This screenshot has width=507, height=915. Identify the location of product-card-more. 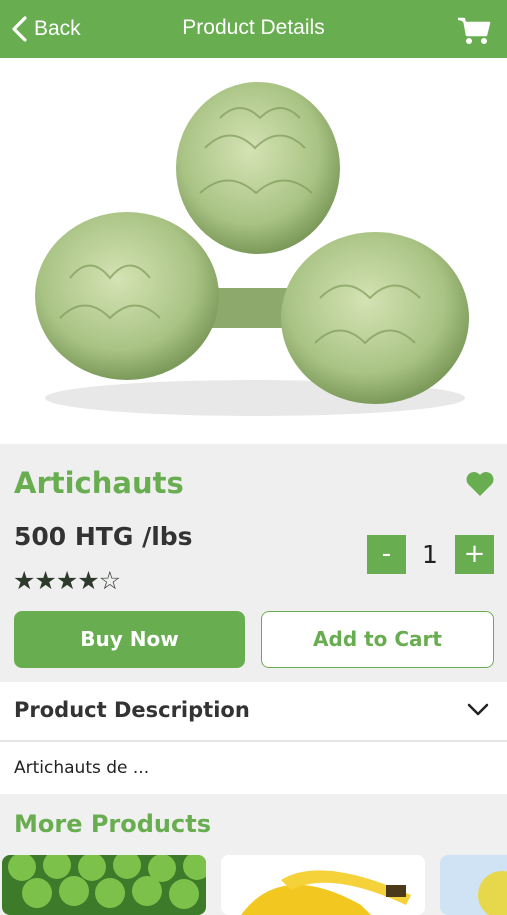
(473, 885).